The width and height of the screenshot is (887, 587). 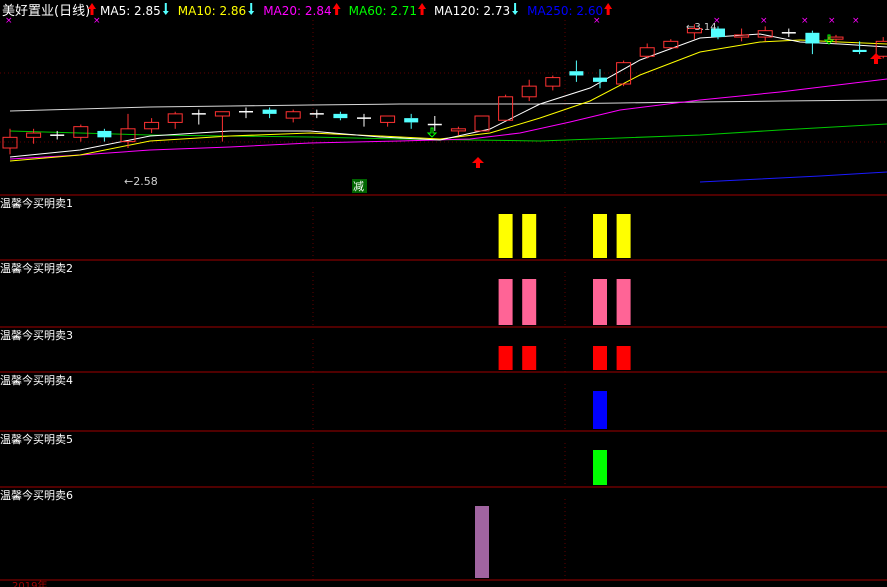 I want to click on indicator-ma-item: MA120: 2.73, so click(x=476, y=10).